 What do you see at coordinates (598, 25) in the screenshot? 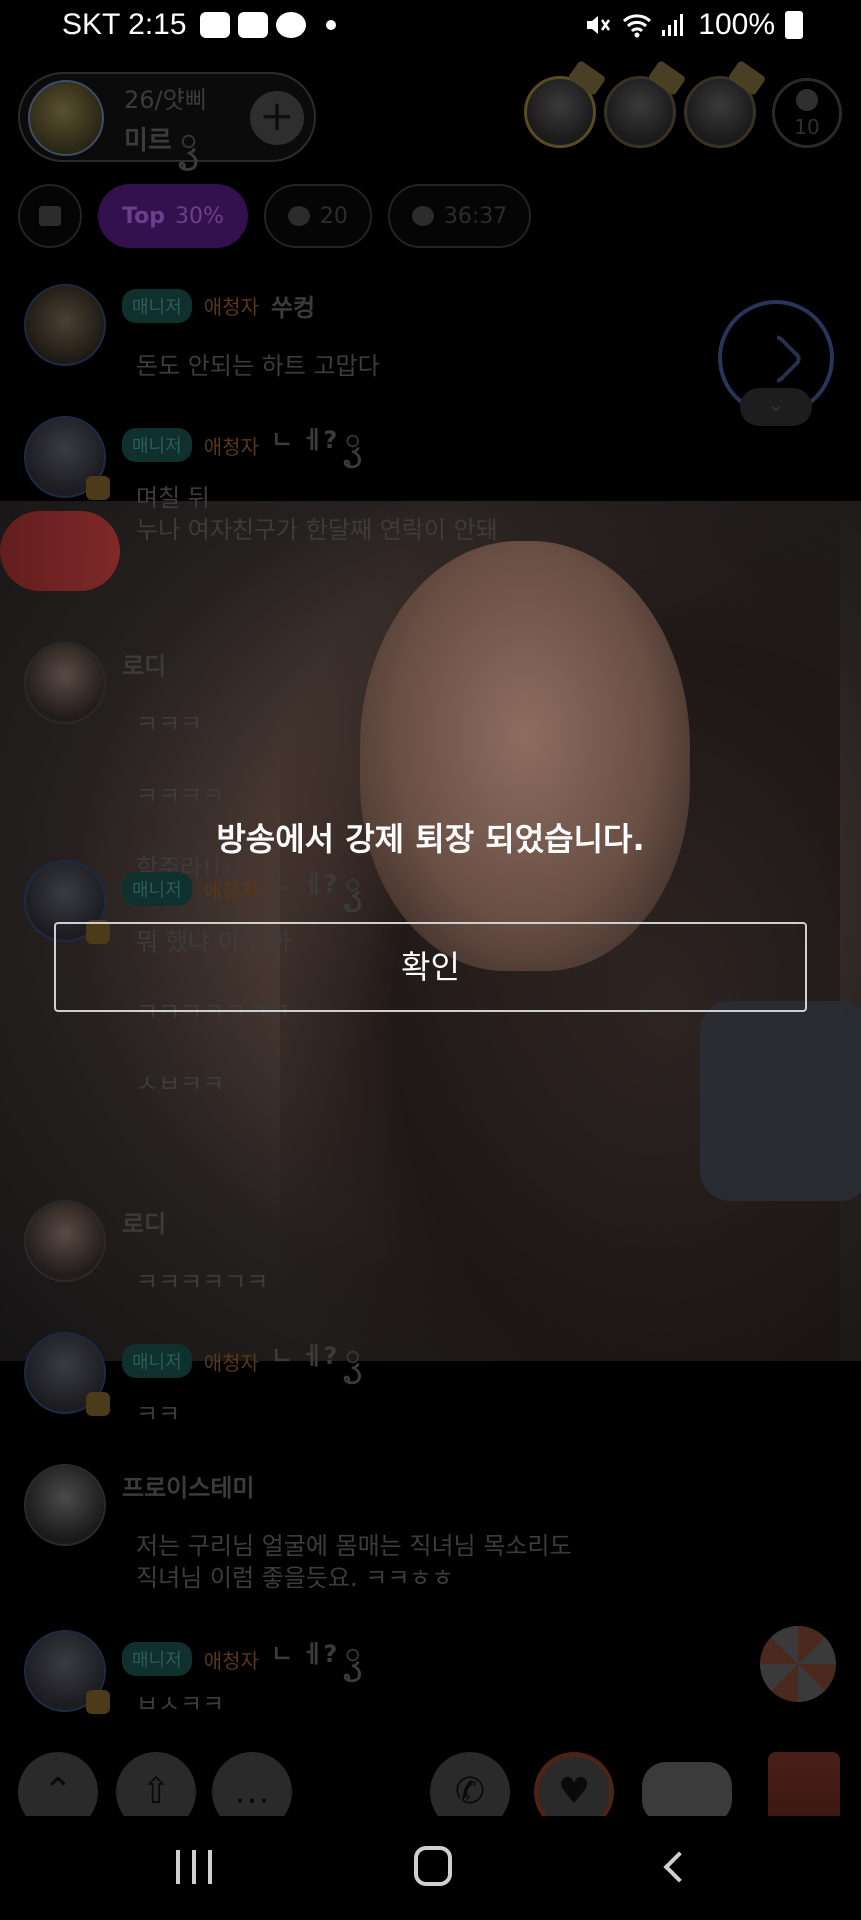
I see `mute-icon` at bounding box center [598, 25].